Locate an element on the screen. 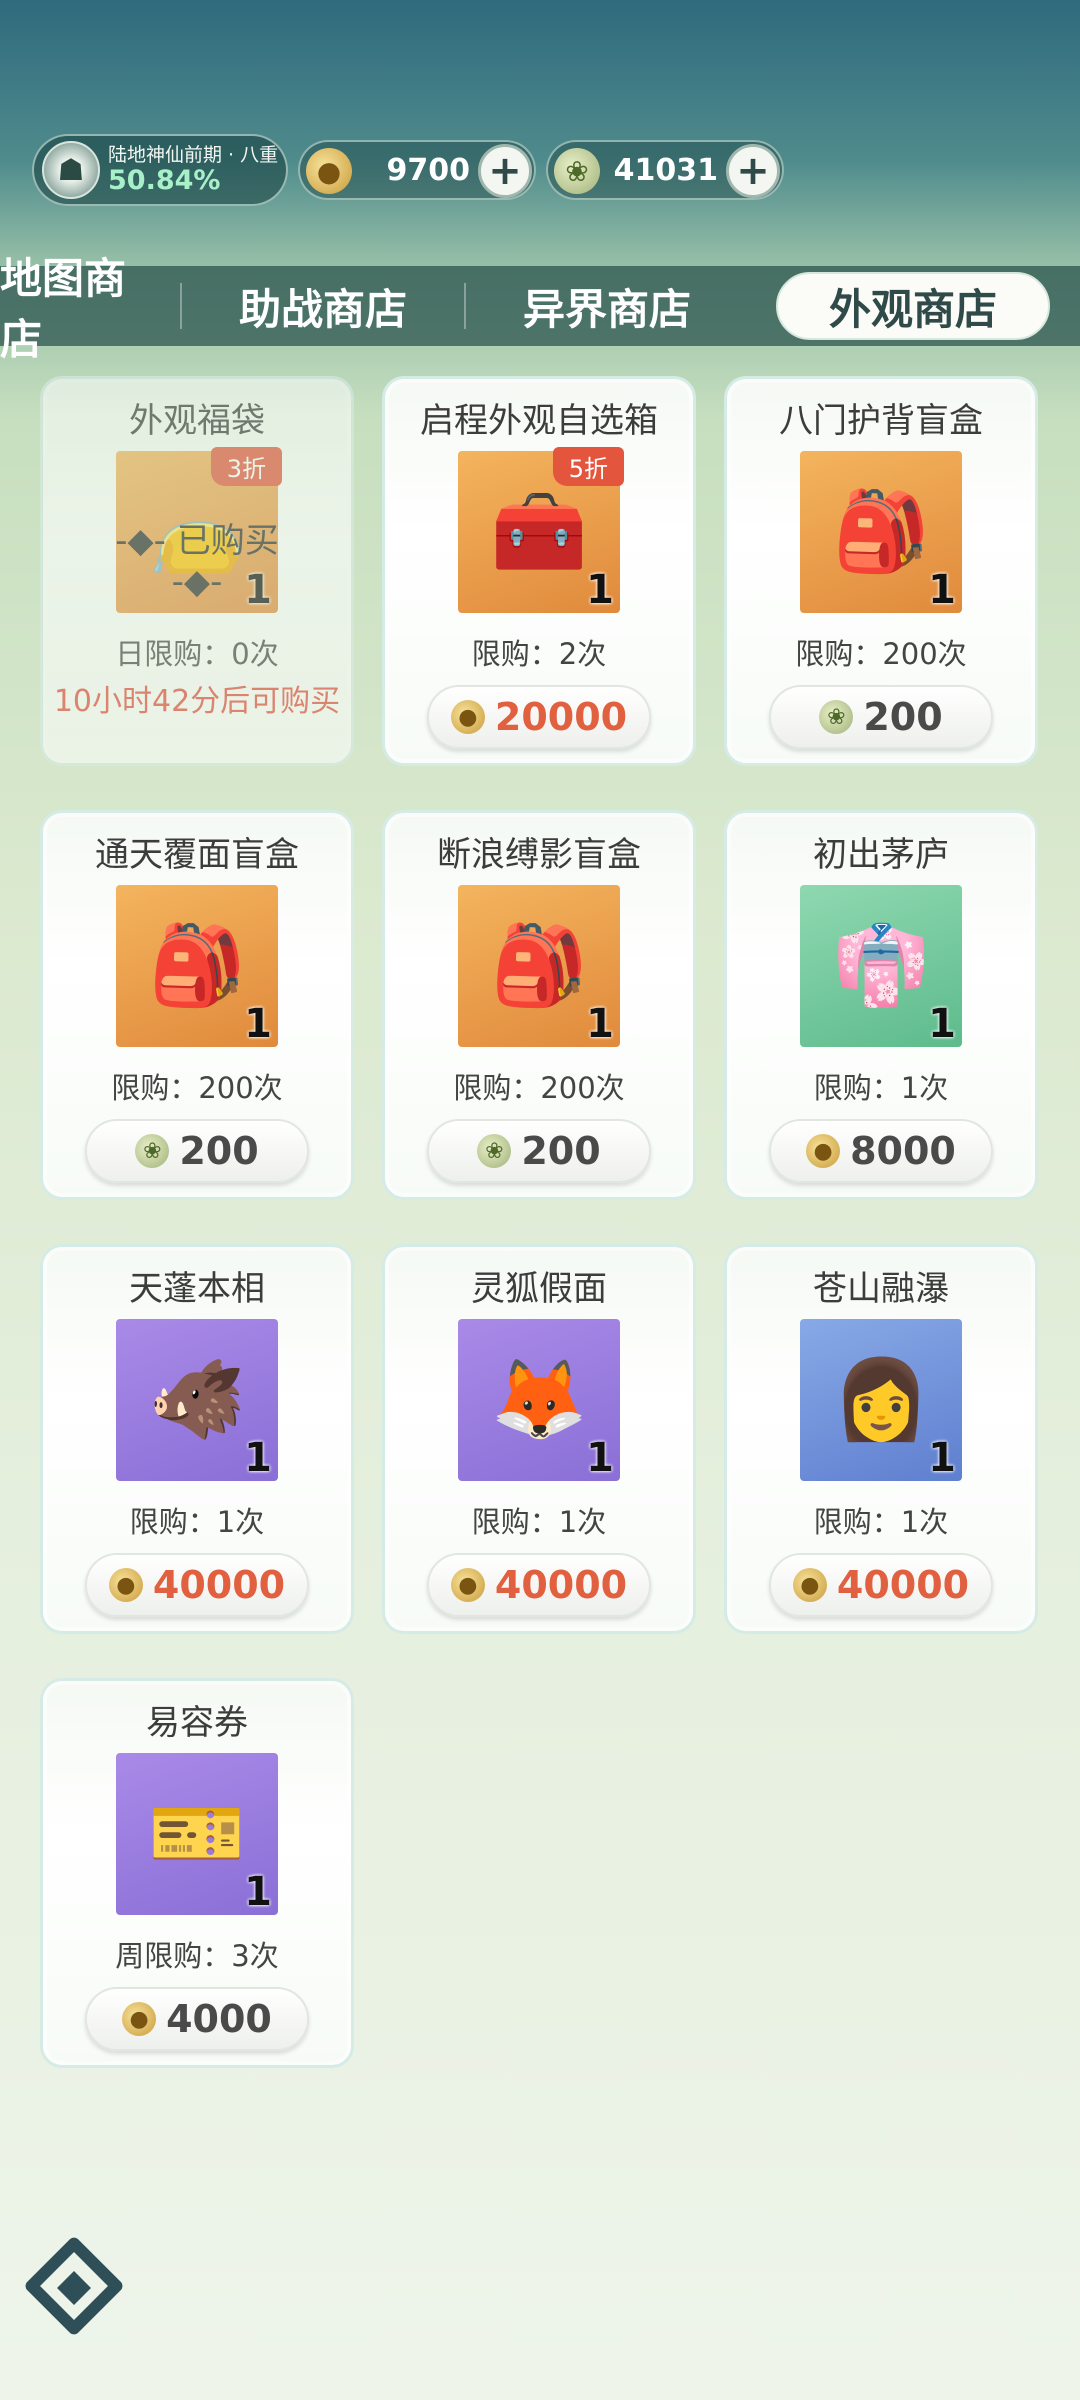  tab-otherworld-shop: 异界商店 is located at coordinates (607, 306).